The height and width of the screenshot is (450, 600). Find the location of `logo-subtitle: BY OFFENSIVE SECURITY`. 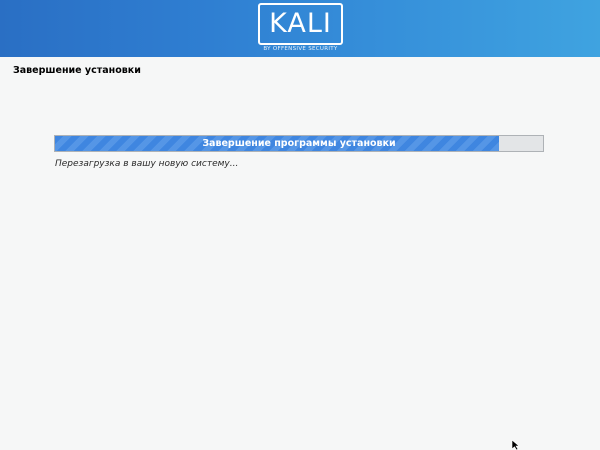

logo-subtitle: BY OFFENSIVE SECURITY is located at coordinates (300, 49).